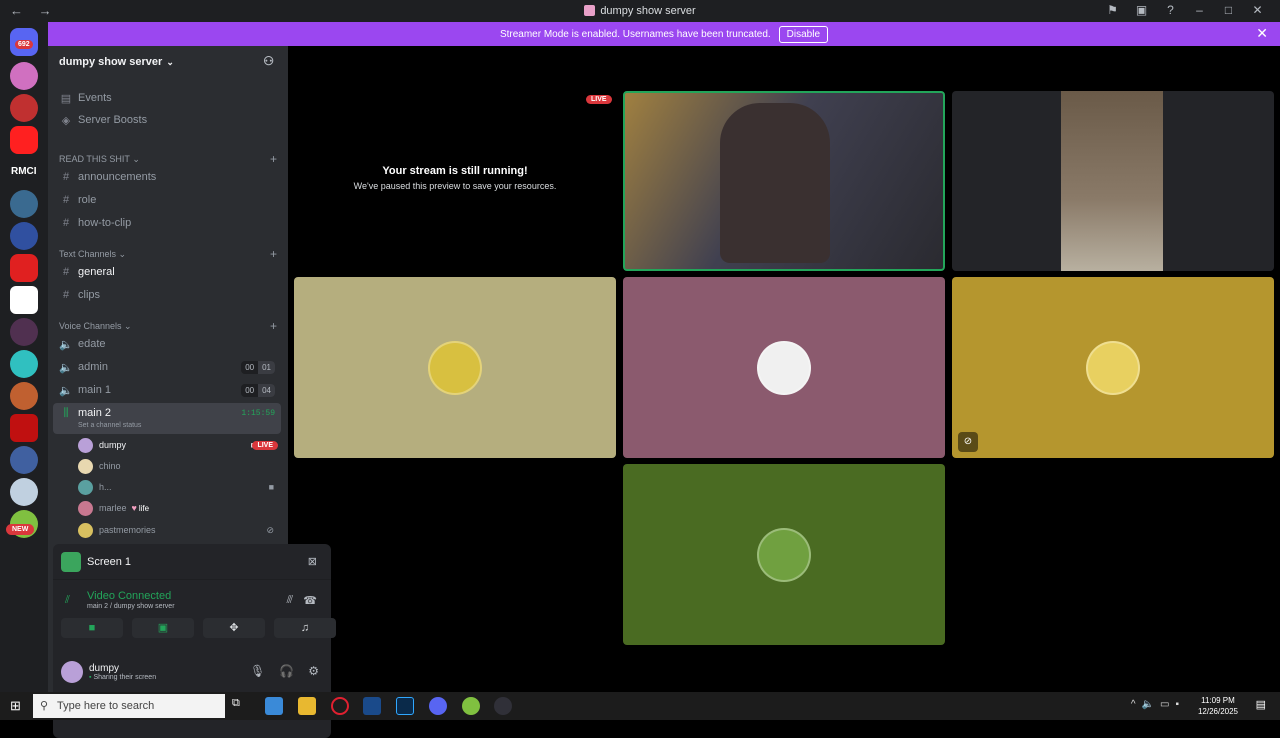 Image resolution: width=1280 pixels, height=738 pixels. Describe the element at coordinates (167, 177) in the screenshot. I see `channel-announcements: # announcements` at that location.